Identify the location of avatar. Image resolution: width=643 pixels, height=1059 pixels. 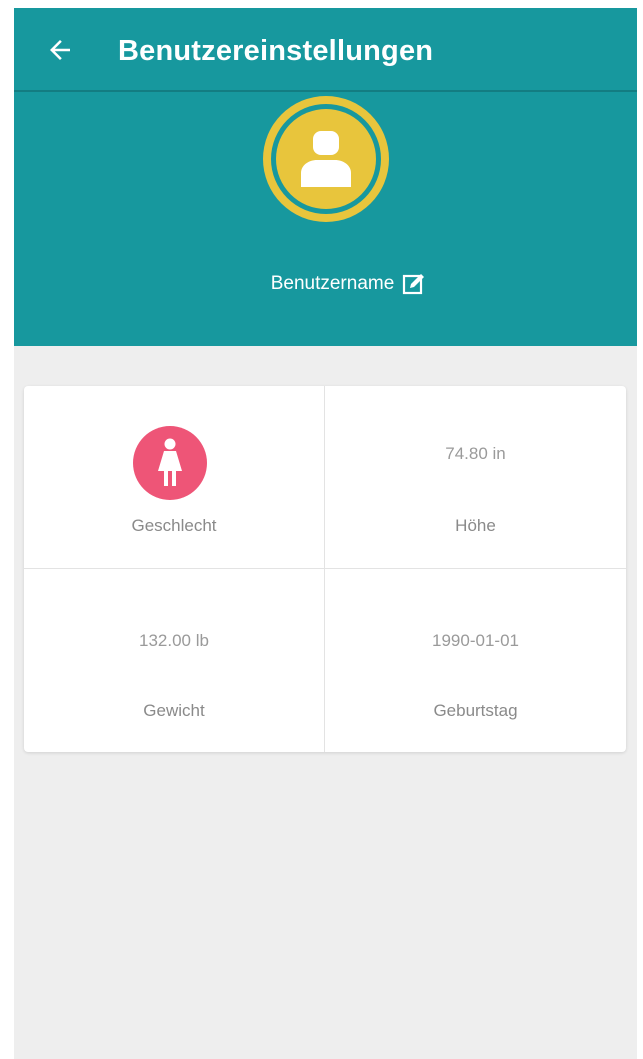
(326, 159).